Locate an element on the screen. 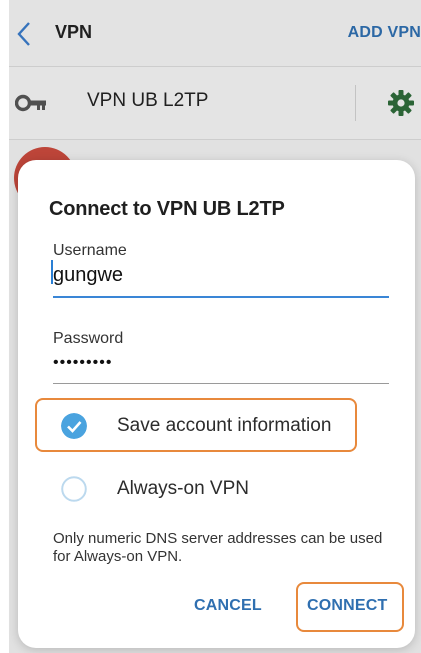 The width and height of the screenshot is (421, 653). always-on-label: Always-on VPN is located at coordinates (183, 488).